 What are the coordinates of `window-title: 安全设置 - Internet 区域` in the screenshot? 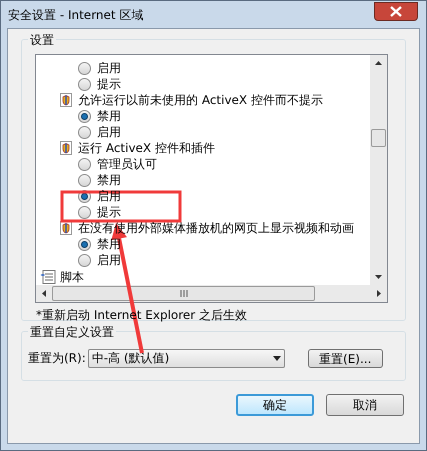 It's located at (76, 15).